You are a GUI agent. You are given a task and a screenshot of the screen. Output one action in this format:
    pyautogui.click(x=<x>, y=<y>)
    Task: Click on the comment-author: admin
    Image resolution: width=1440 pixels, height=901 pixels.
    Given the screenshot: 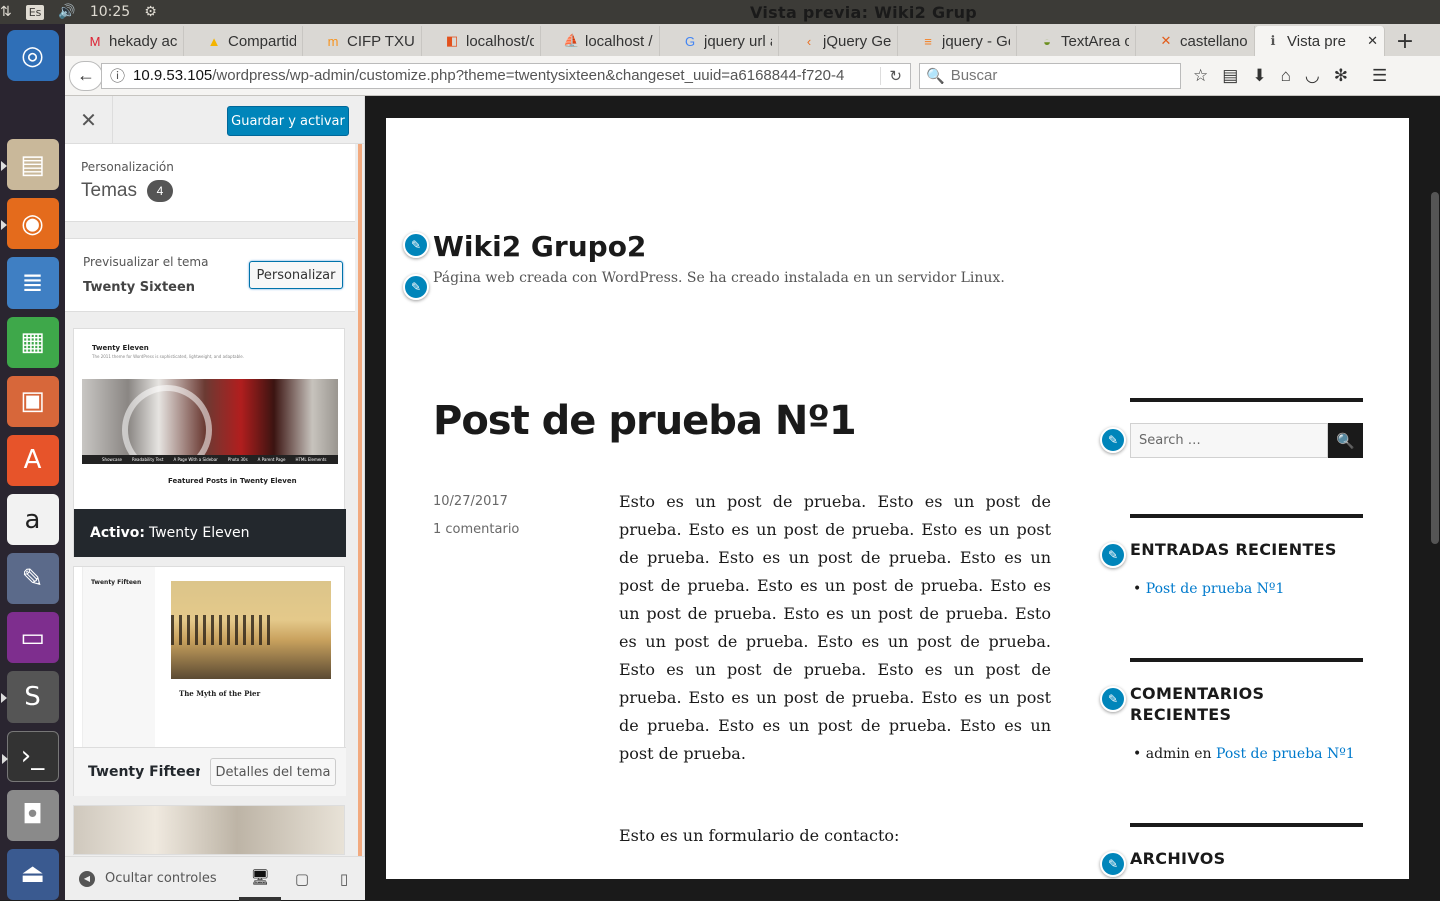 What is the action you would take?
    pyautogui.click(x=1167, y=754)
    